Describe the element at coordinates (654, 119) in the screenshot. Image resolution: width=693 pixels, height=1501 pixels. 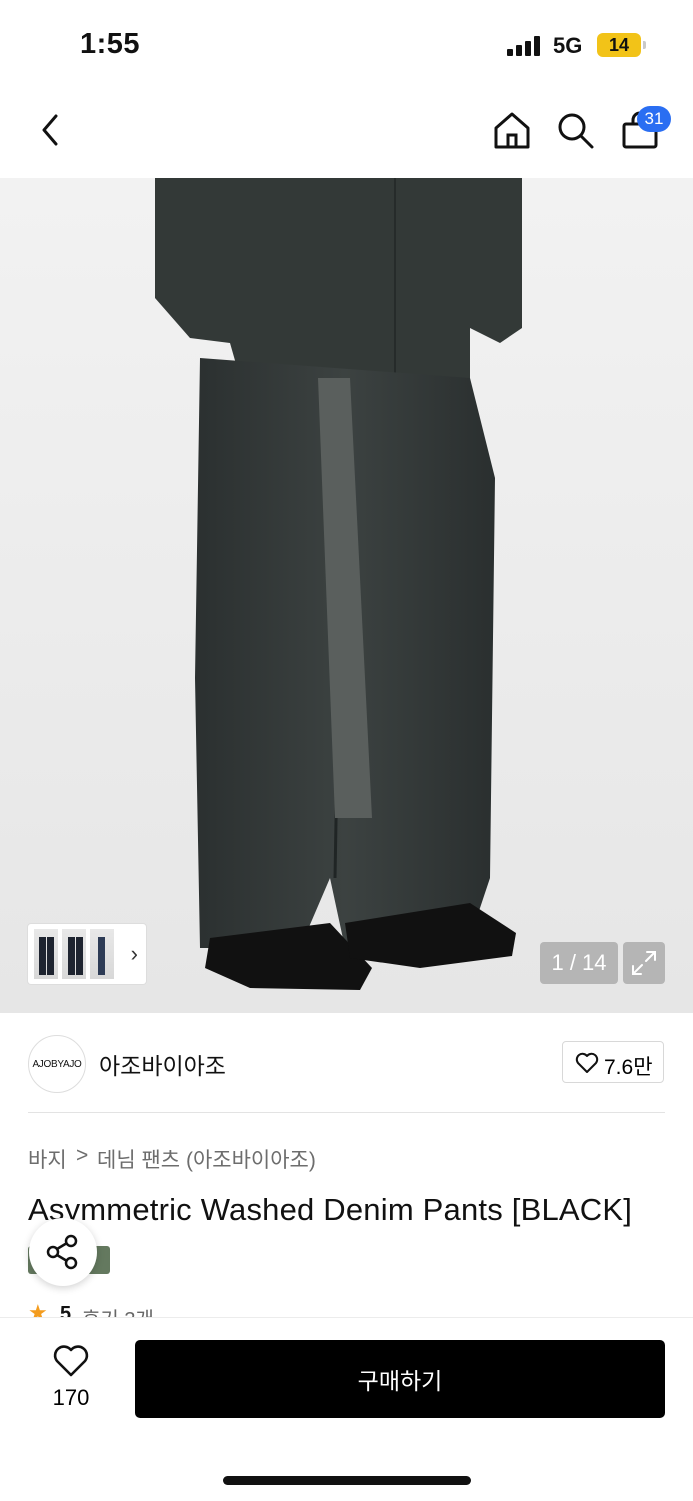
I see `cart-count-badge: 31` at that location.